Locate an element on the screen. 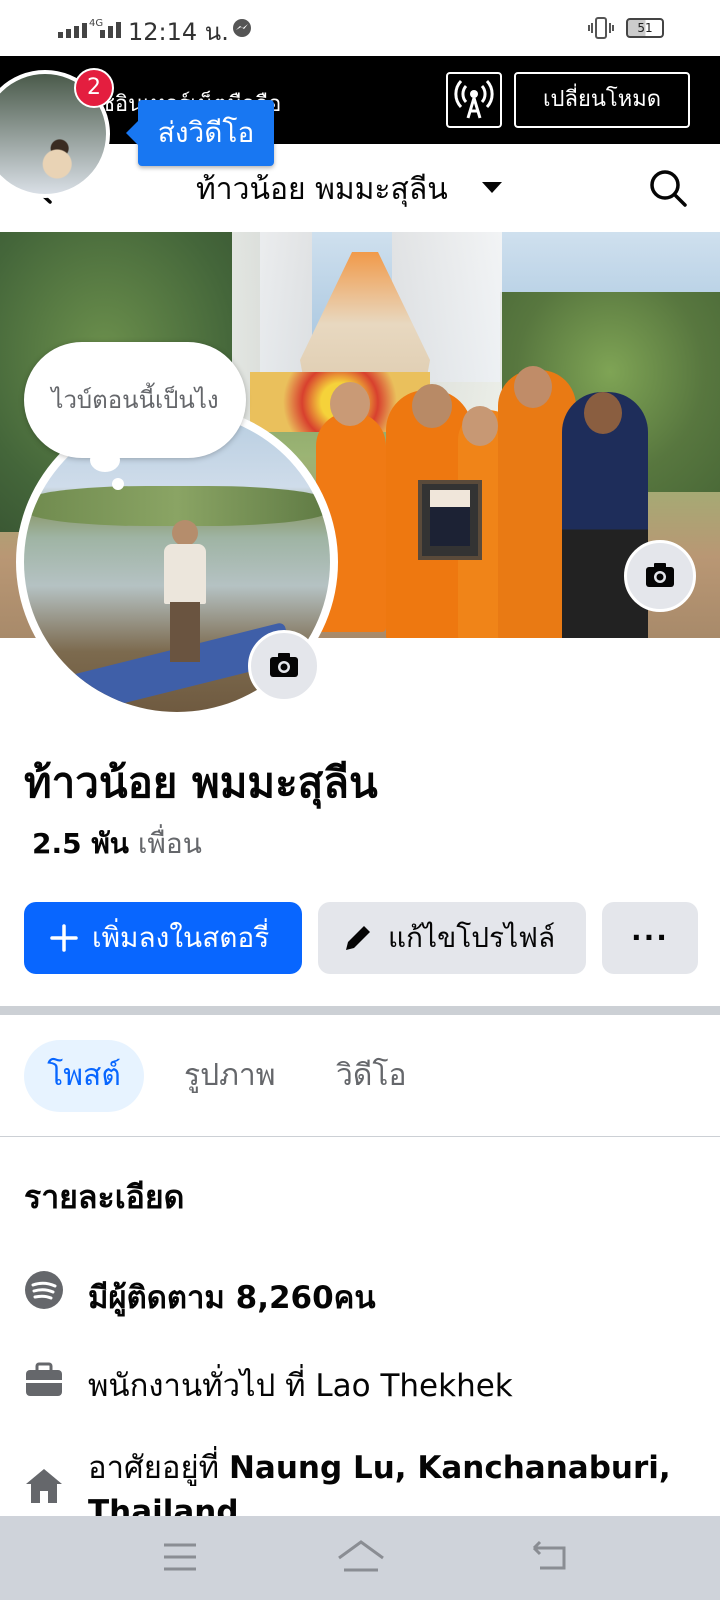 This screenshot has height=1600, width=720. menu-icon is located at coordinates (180, 1557).